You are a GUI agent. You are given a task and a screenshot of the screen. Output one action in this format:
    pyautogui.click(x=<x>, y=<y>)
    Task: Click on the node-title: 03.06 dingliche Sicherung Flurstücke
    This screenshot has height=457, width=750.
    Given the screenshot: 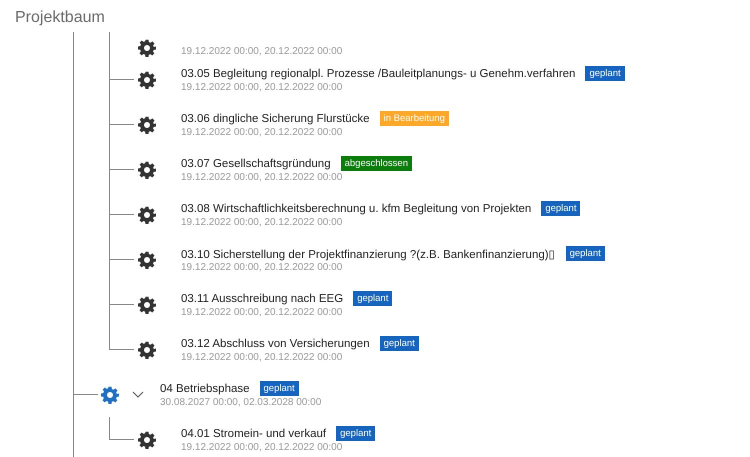 What is the action you would take?
    pyautogui.click(x=275, y=118)
    